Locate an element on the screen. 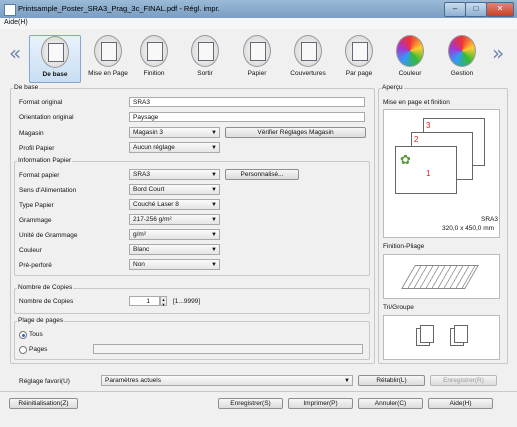 Image resolution: width=517 pixels, height=427 pixels. tab-per-page: Par page is located at coordinates (359, 58).